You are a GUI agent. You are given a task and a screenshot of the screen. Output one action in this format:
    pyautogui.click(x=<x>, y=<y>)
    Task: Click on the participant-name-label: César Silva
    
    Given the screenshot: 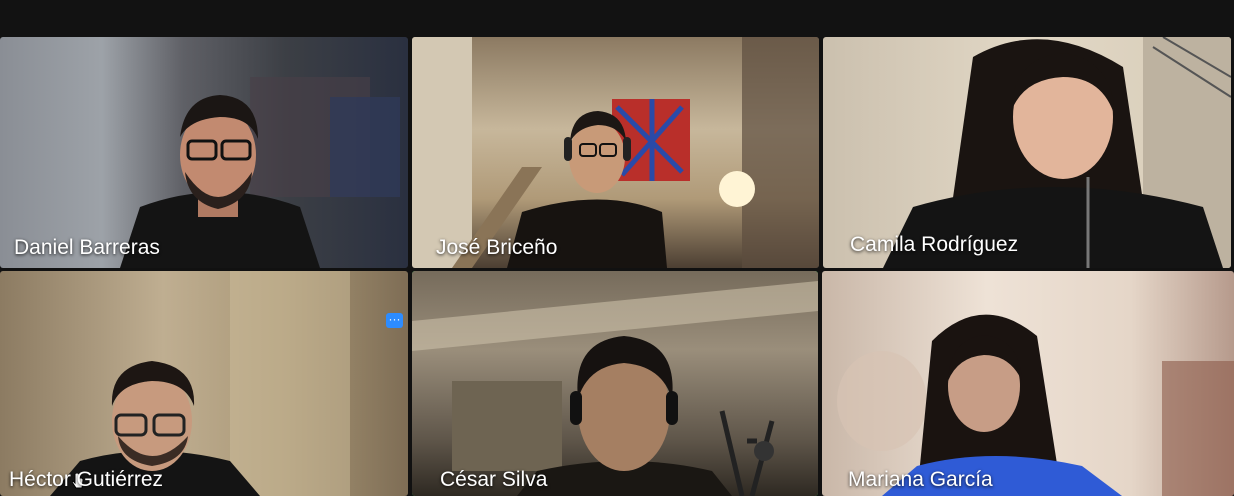 What is the action you would take?
    pyautogui.click(x=494, y=479)
    